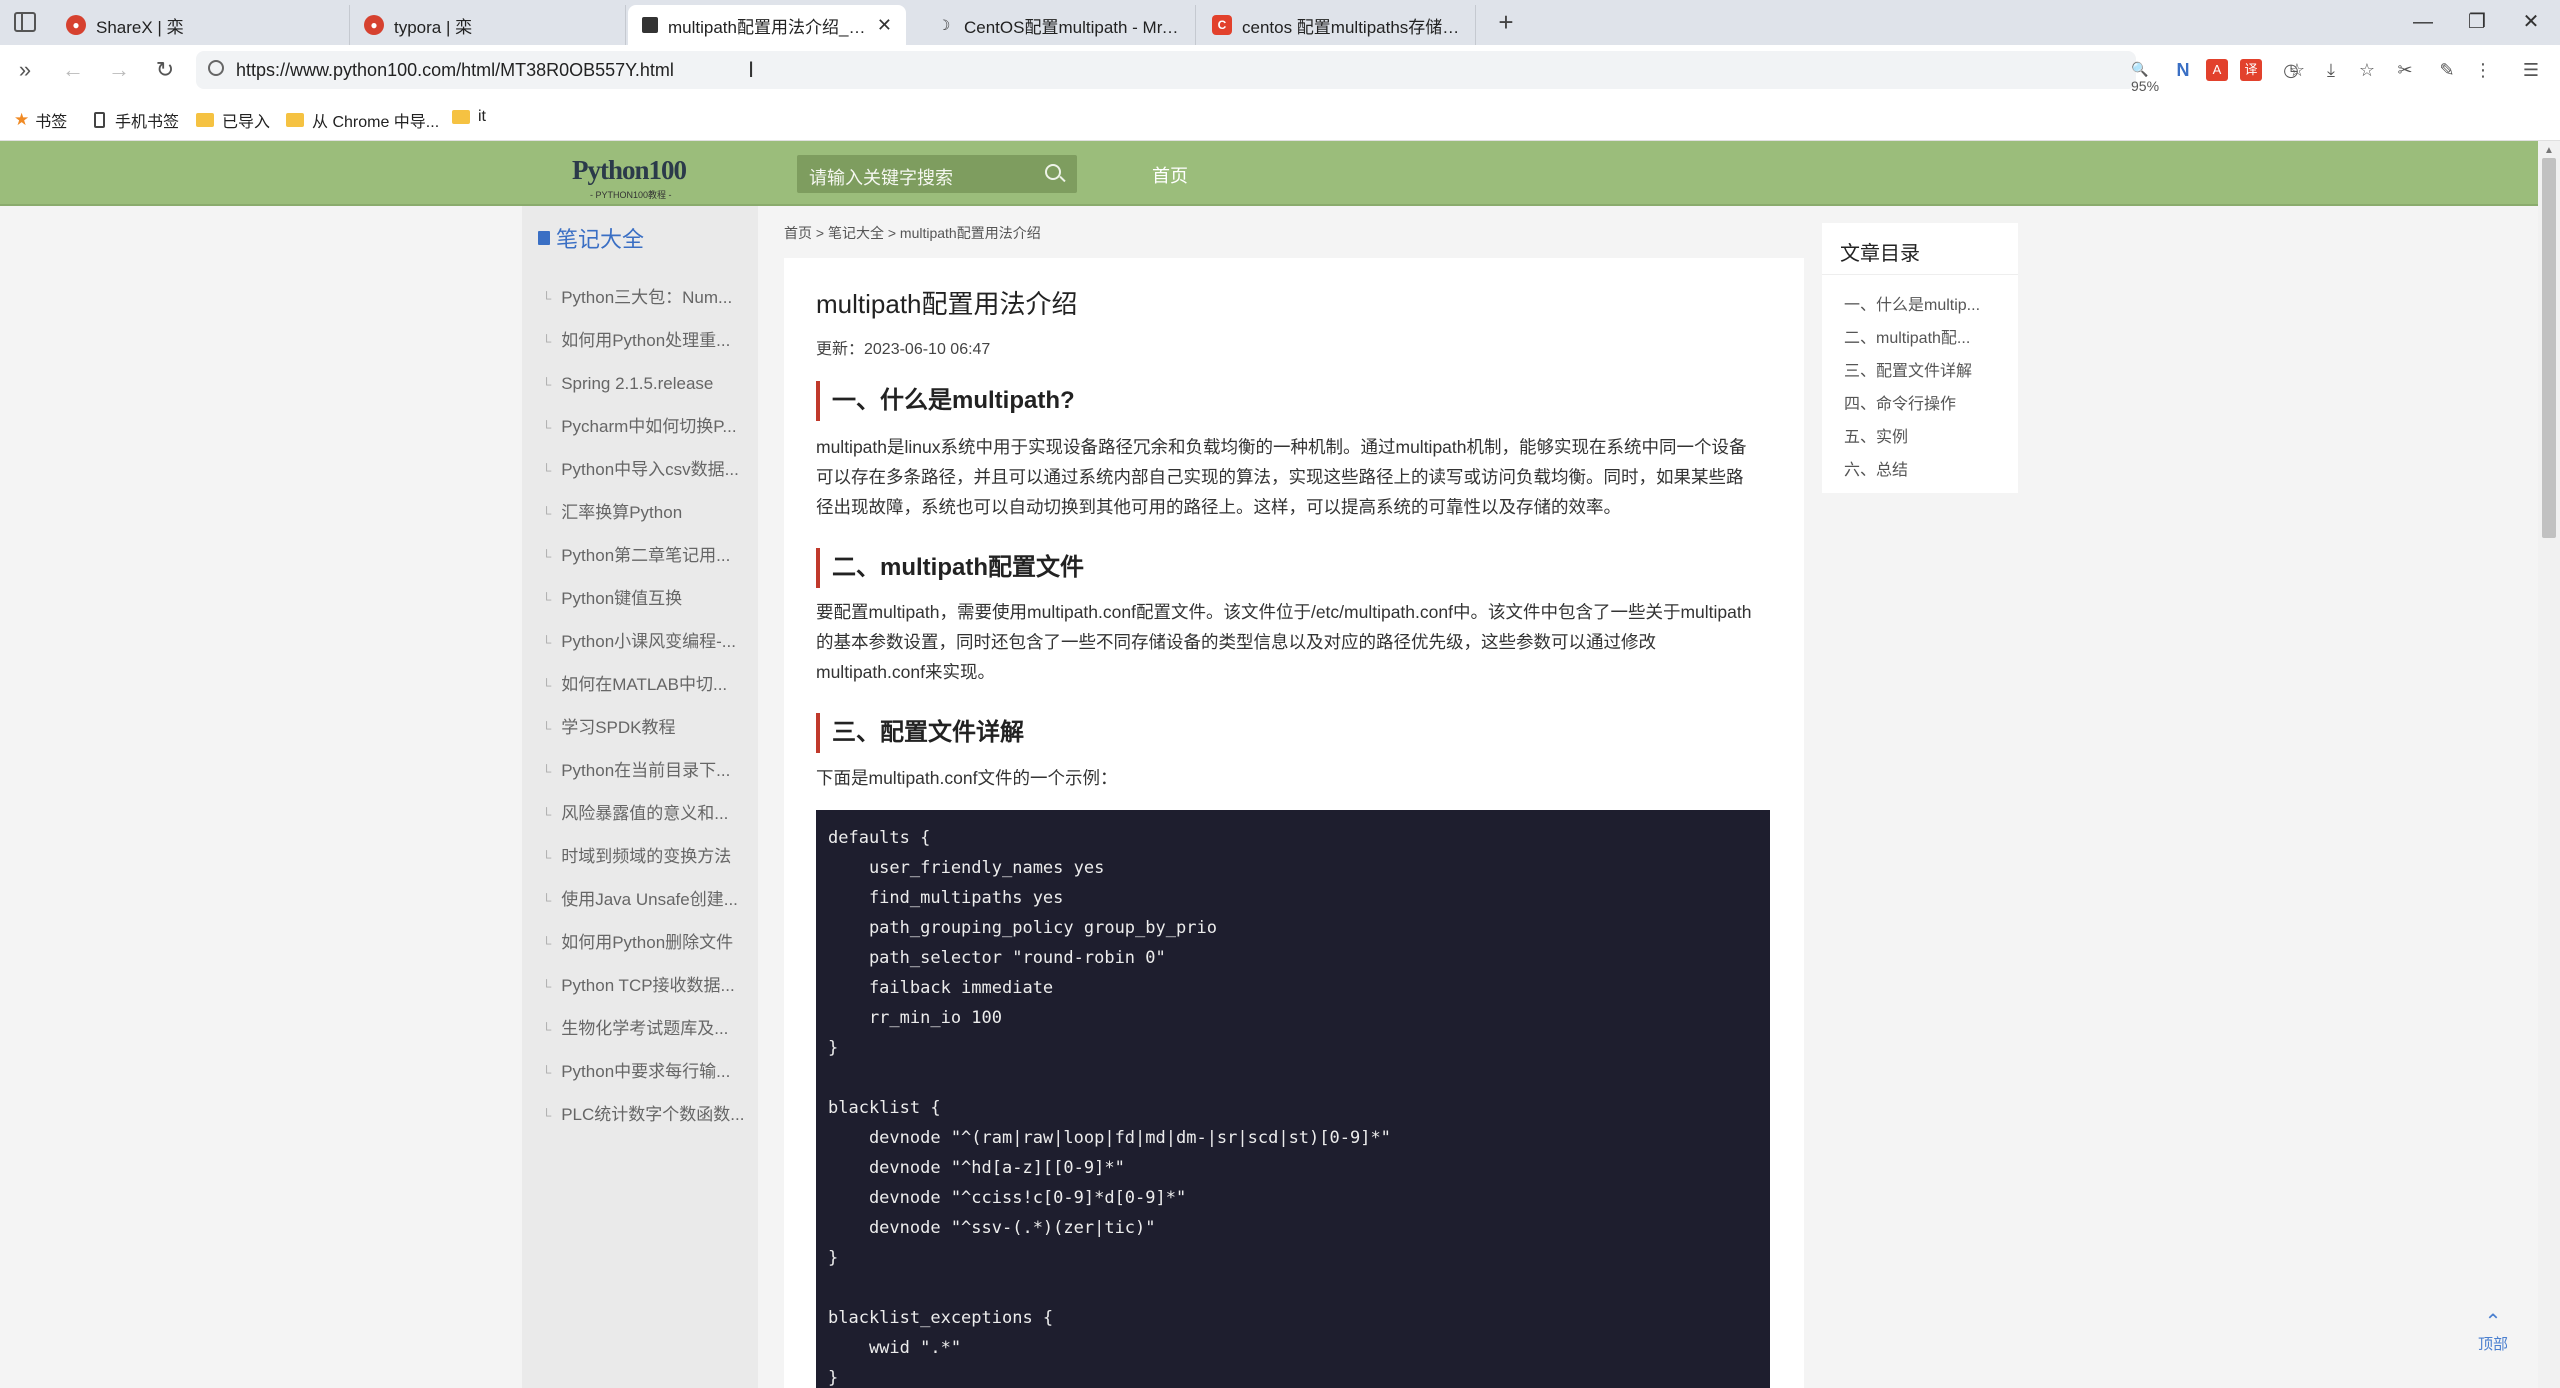  I want to click on toc-divider, so click(1920, 274).